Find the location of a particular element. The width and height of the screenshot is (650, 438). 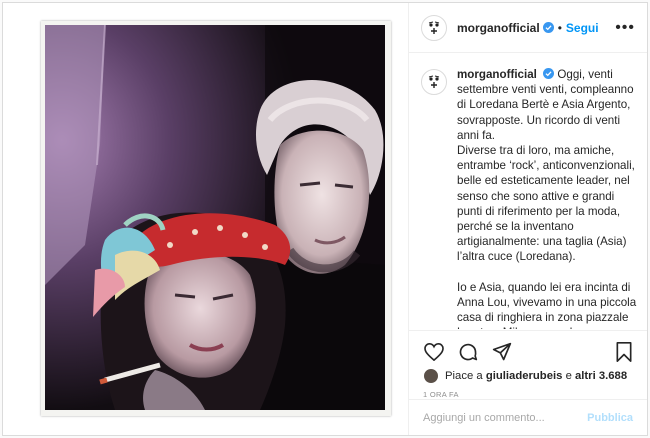

heart-icon is located at coordinates (434, 352).